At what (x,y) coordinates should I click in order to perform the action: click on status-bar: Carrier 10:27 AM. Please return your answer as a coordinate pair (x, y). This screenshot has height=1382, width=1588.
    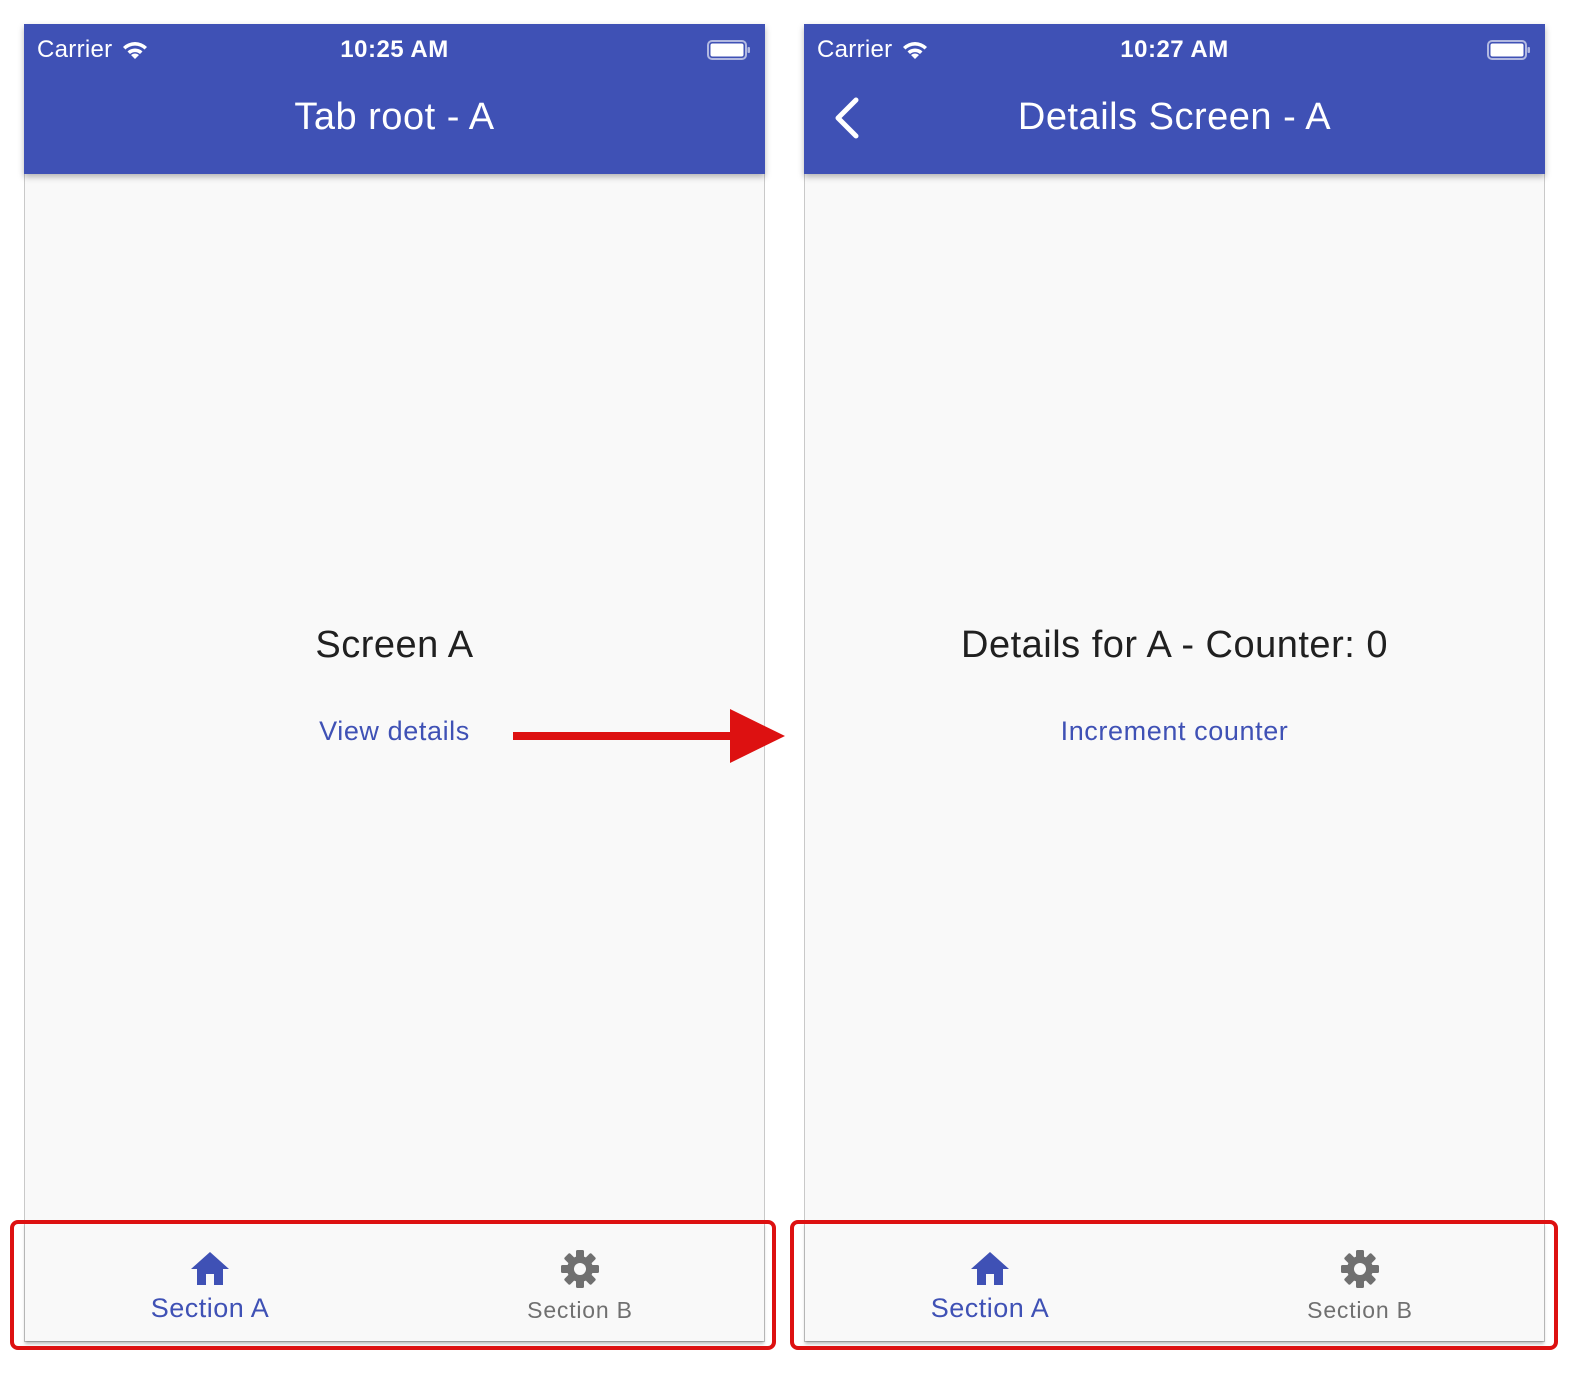
    Looking at the image, I should click on (1174, 50).